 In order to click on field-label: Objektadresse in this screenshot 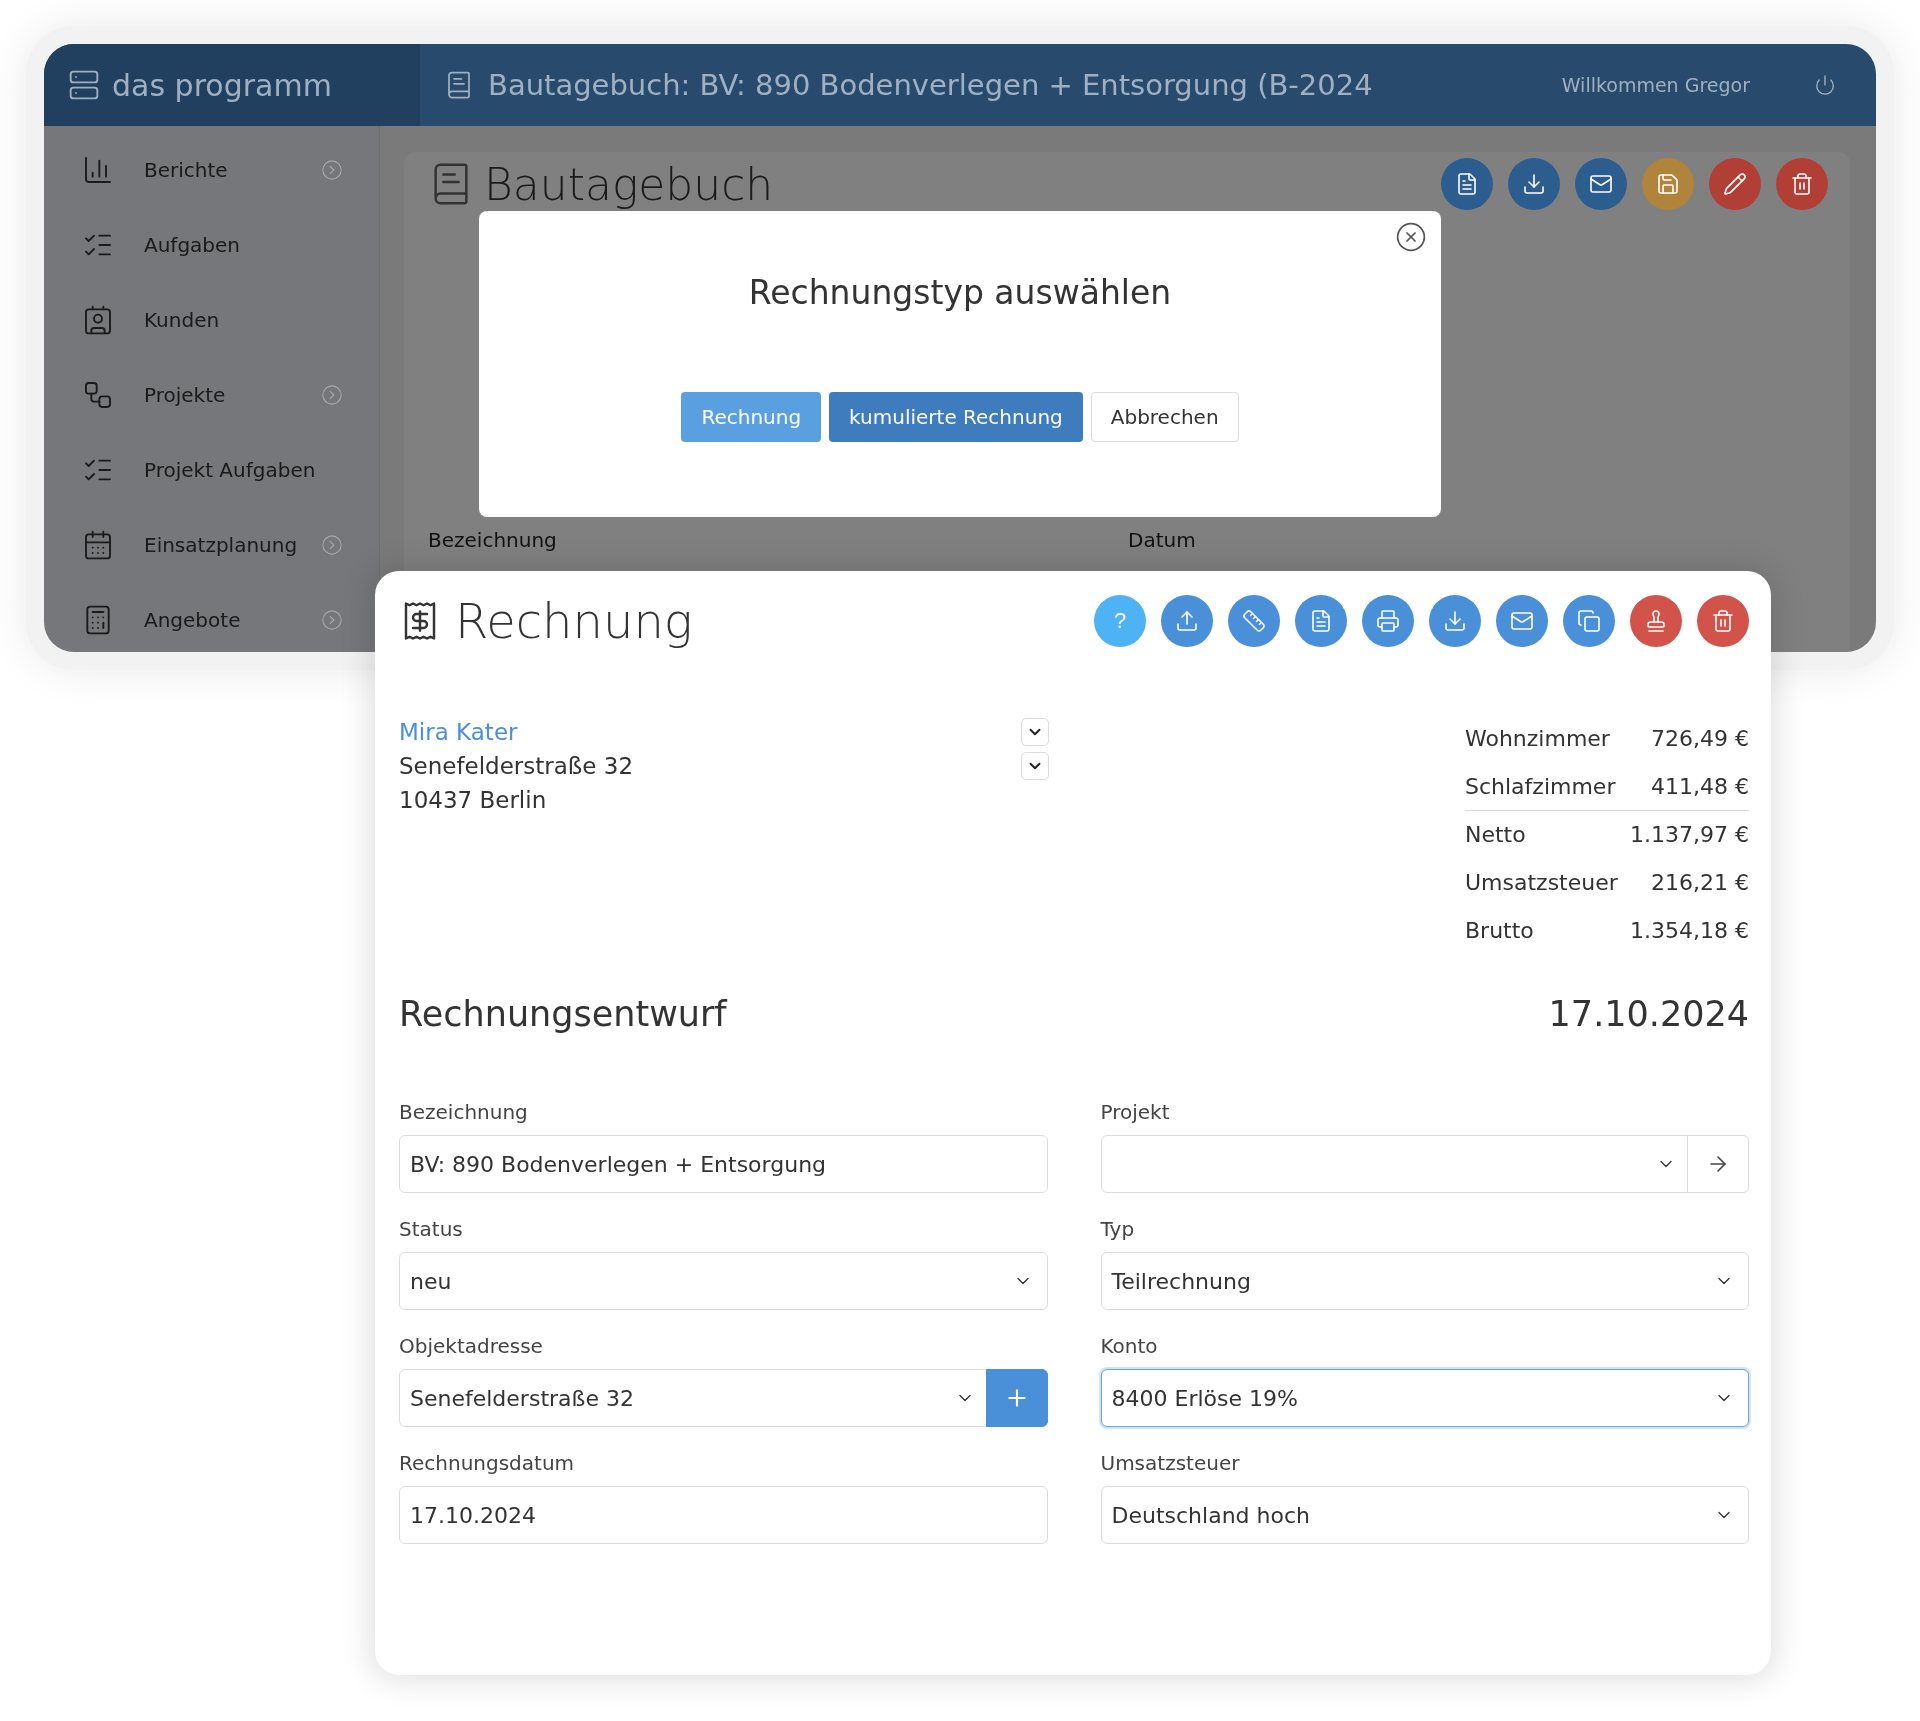, I will do `click(471, 1346)`.